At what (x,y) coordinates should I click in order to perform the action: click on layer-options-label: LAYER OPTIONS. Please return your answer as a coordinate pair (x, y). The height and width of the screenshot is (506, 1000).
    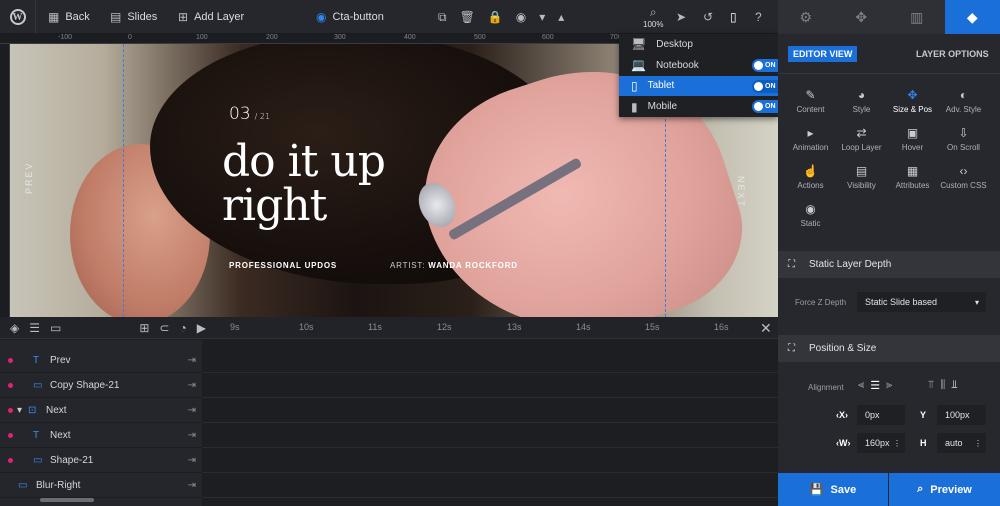
    Looking at the image, I should click on (952, 54).